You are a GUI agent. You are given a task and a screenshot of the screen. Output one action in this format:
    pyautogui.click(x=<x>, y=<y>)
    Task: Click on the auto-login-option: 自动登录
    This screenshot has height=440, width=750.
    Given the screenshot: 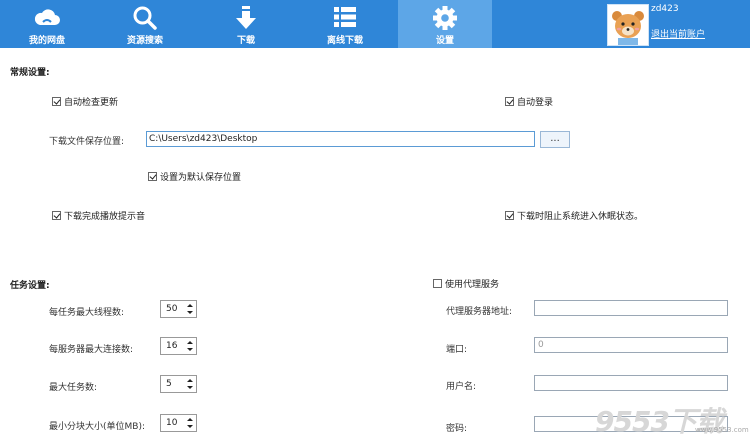 What is the action you would take?
    pyautogui.click(x=529, y=101)
    